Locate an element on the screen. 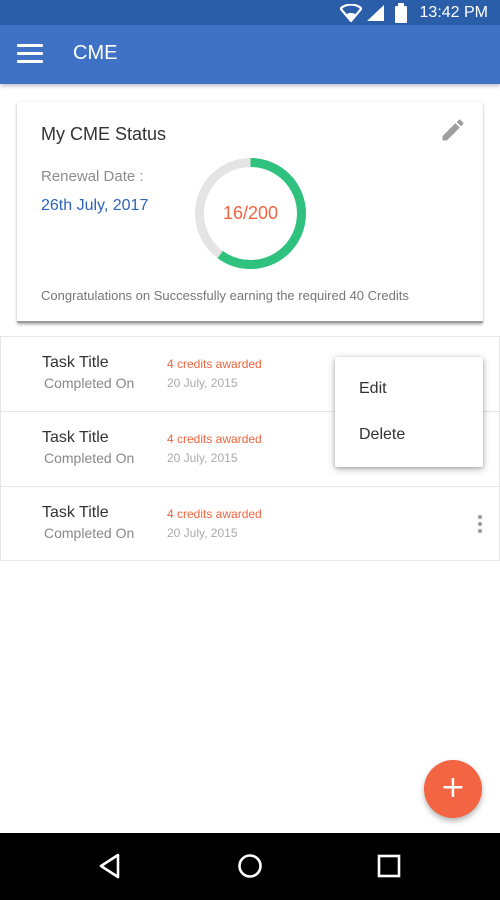 The width and height of the screenshot is (500, 900). wifi-icon is located at coordinates (350, 12).